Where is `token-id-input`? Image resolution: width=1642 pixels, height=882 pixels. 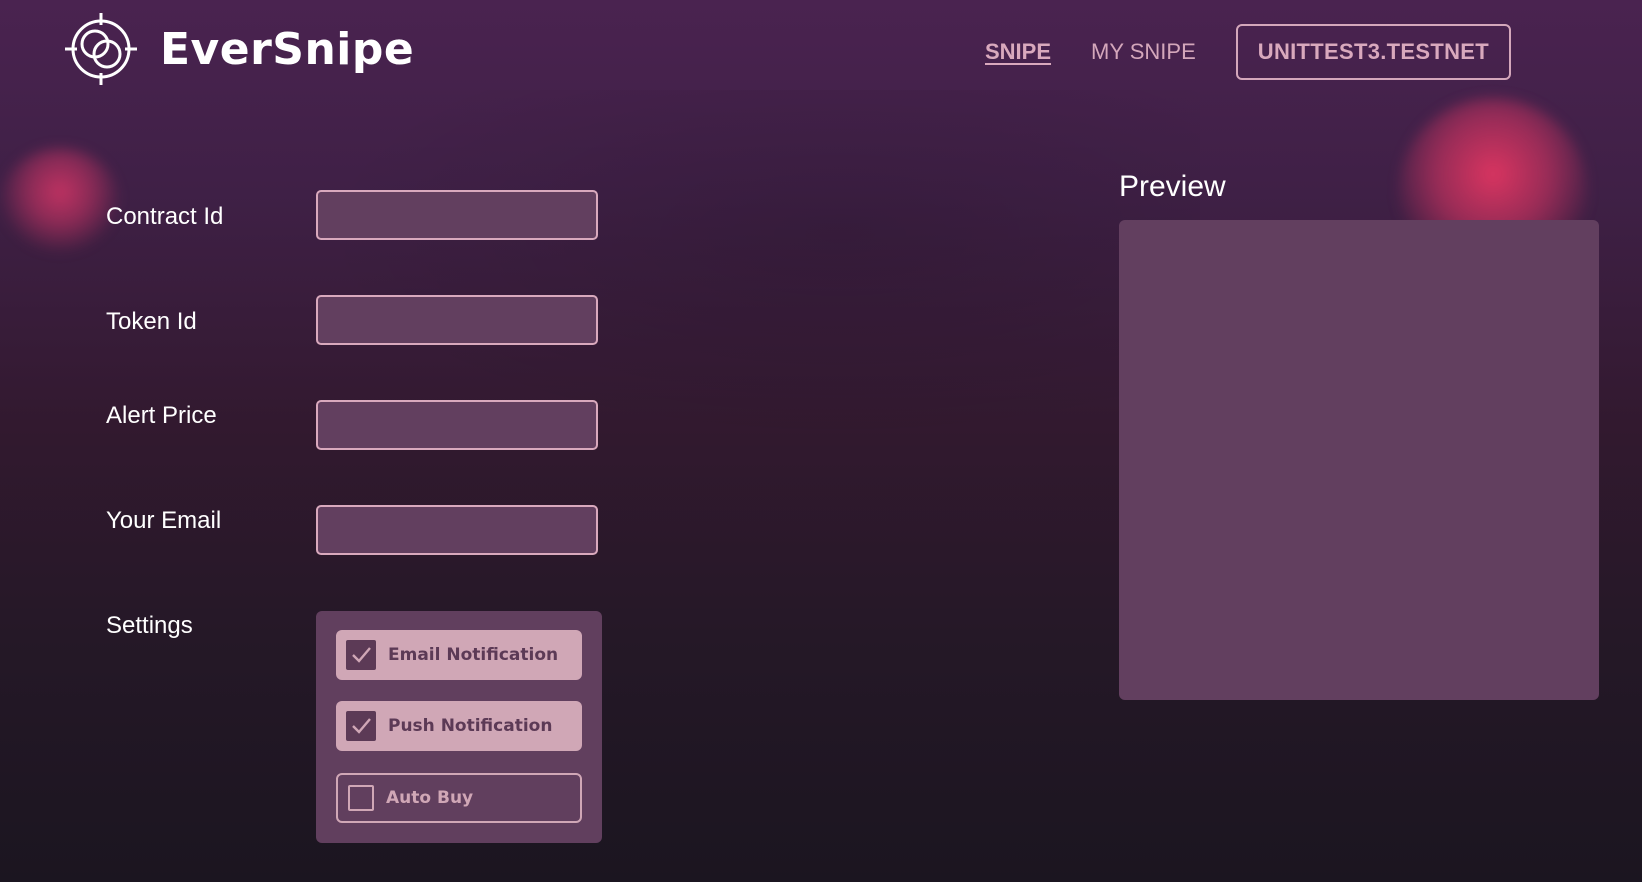 token-id-input is located at coordinates (457, 320).